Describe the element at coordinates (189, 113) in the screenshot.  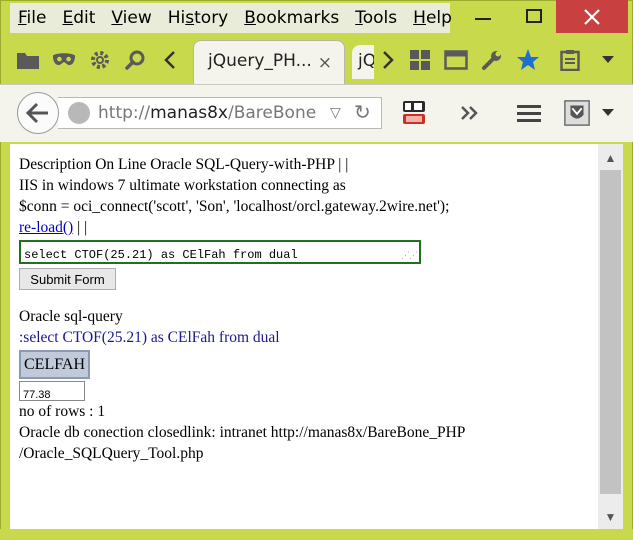
I see `url-host: manas8x` at that location.